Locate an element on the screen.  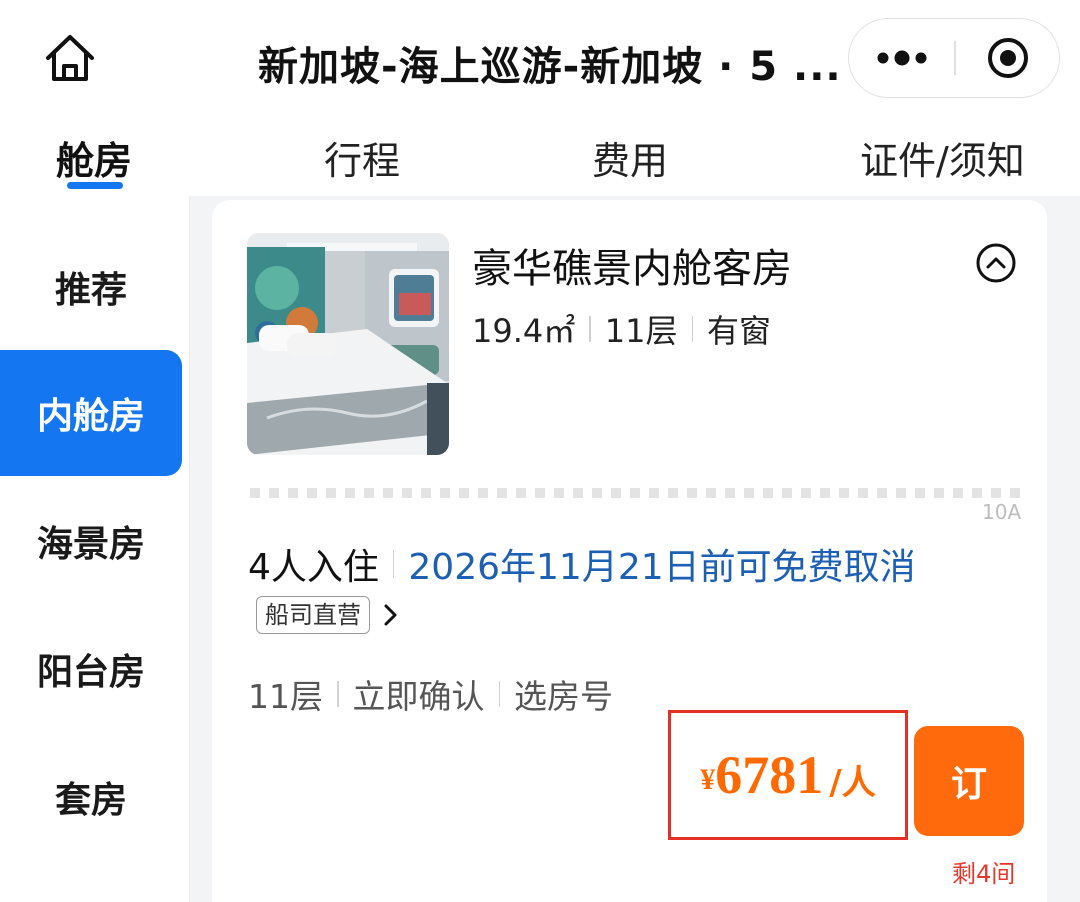
room-meta: 19.4㎡ 11层 有窗 is located at coordinates (621, 329).